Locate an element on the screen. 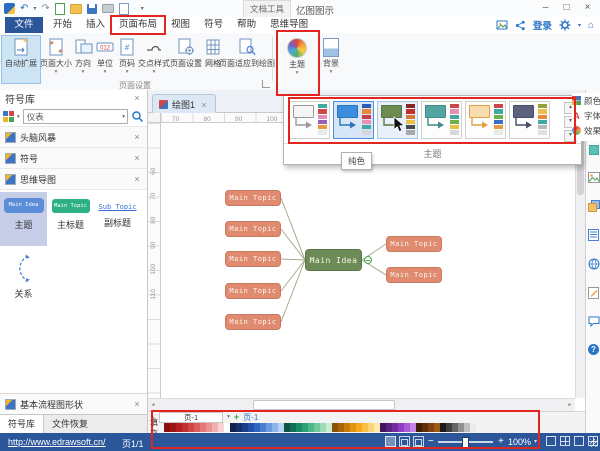 This screenshot has height=451, width=600. resize-grip is located at coordinates (594, 443).